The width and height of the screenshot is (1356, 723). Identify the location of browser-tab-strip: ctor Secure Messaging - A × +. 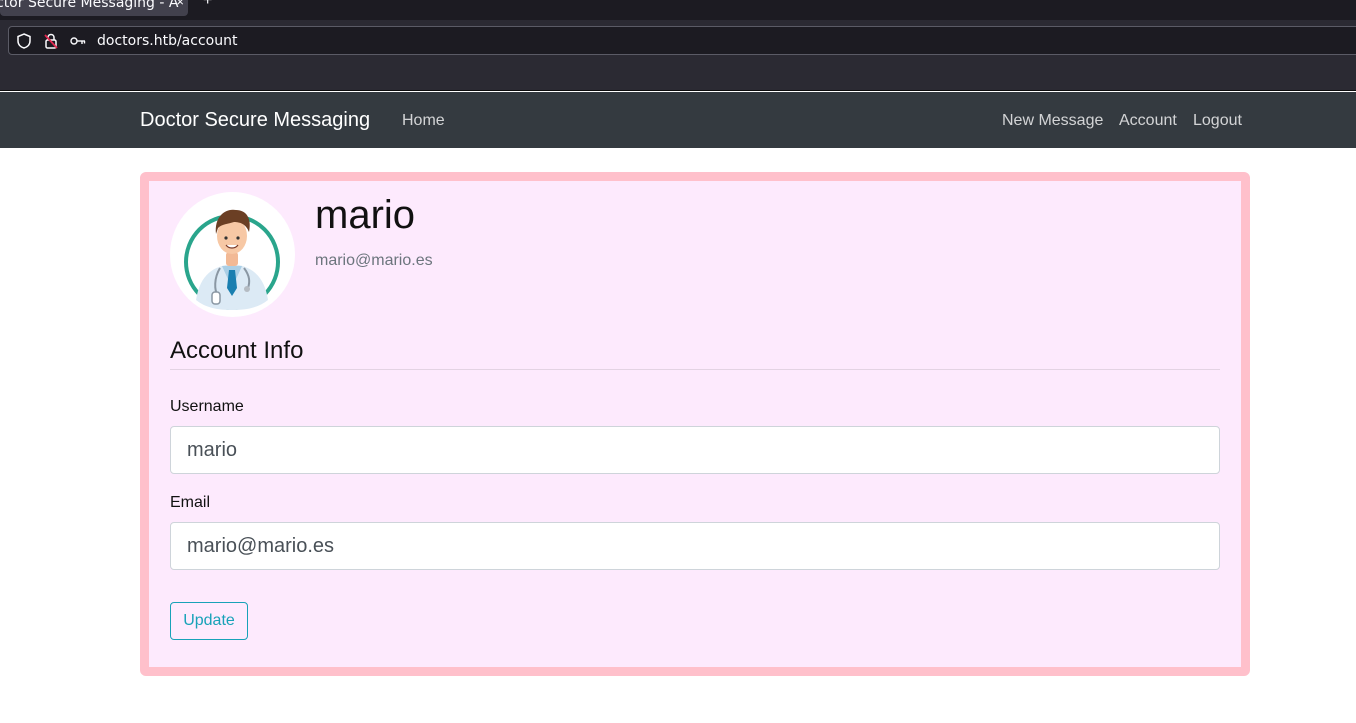
(678, 10).